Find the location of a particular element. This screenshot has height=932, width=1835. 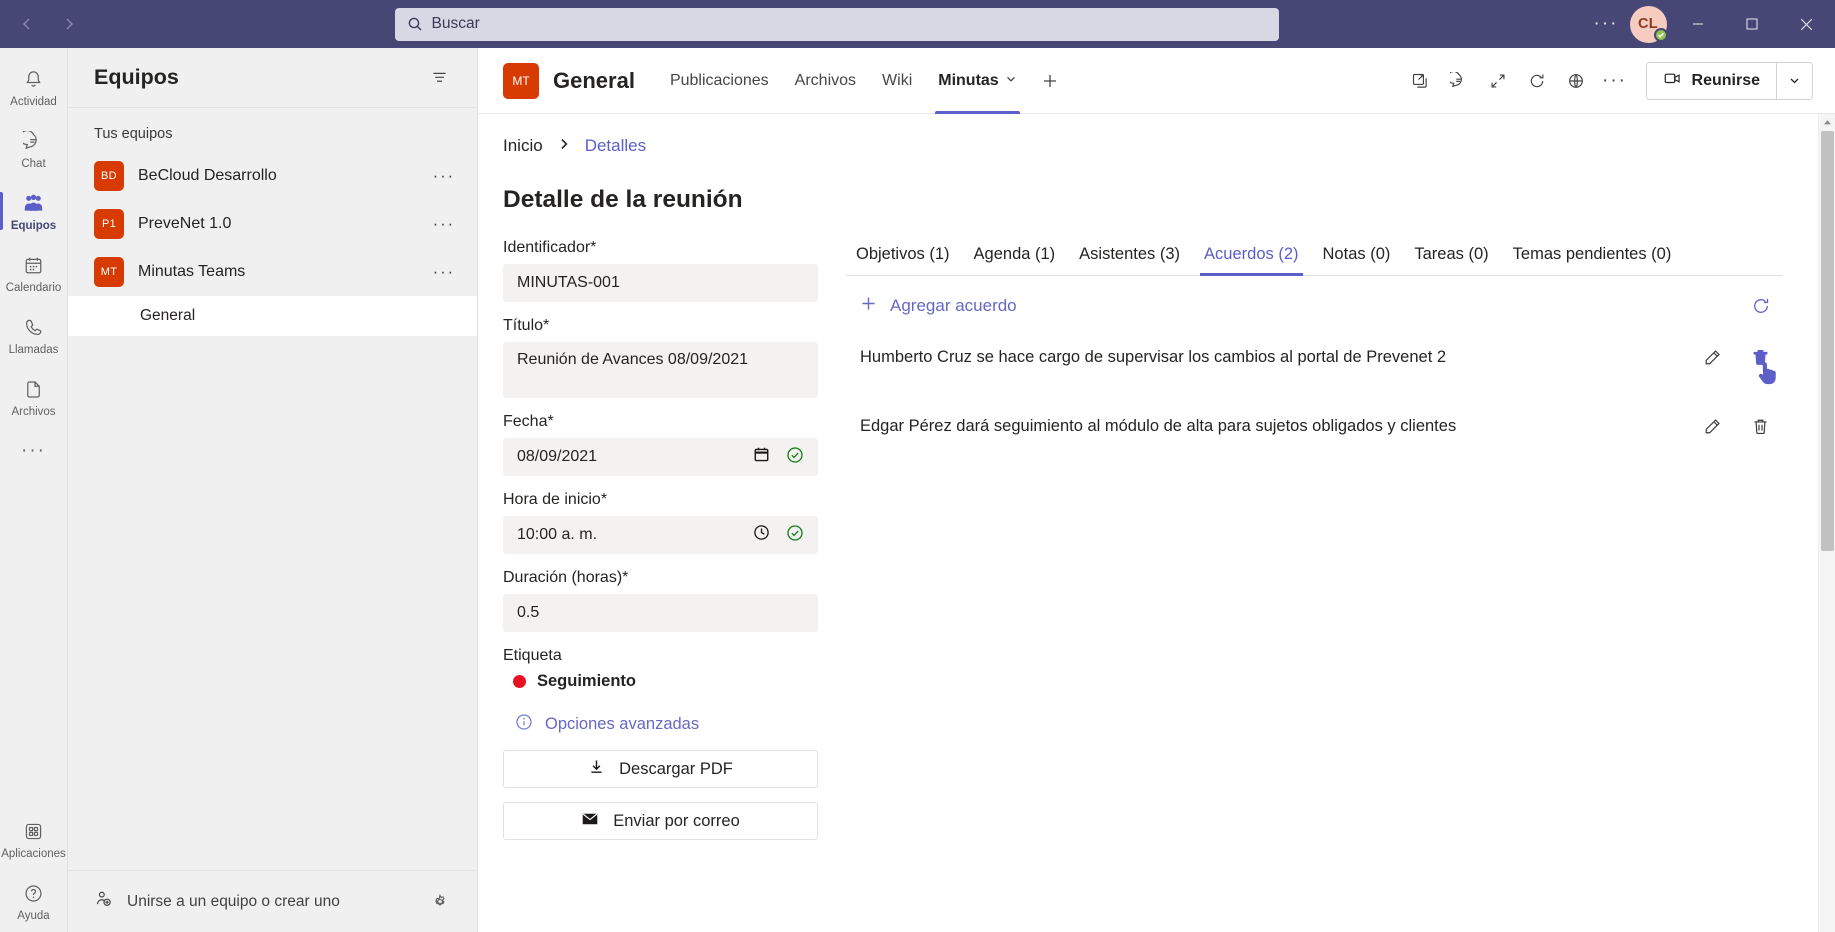

rail-item-archivos: Archivos is located at coordinates (34, 397).